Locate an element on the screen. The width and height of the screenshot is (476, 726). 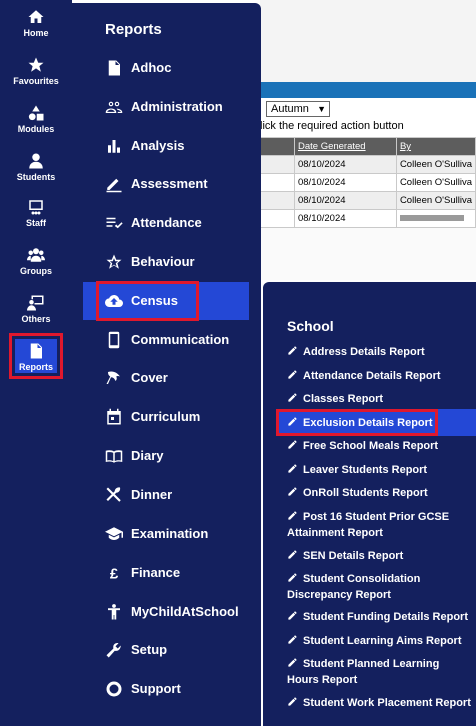
menu-item-cover: Cover is located at coordinates (166, 378).